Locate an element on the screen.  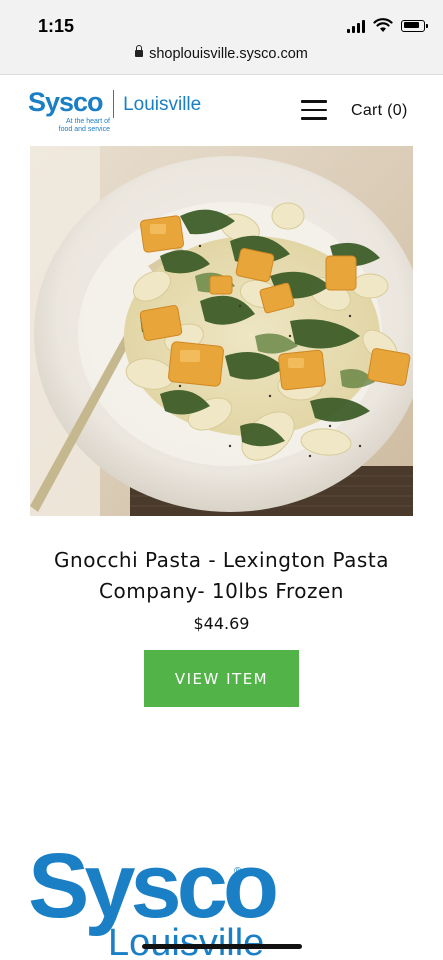
footer-logo: Sysco ® Louisville is located at coordinates (228, 900).